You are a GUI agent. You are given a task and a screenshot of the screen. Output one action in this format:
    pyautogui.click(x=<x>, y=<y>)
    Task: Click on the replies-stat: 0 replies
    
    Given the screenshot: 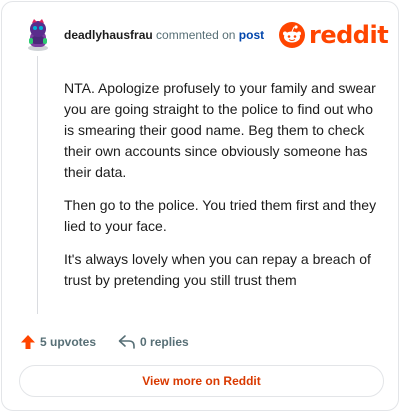 What is the action you would take?
    pyautogui.click(x=153, y=342)
    